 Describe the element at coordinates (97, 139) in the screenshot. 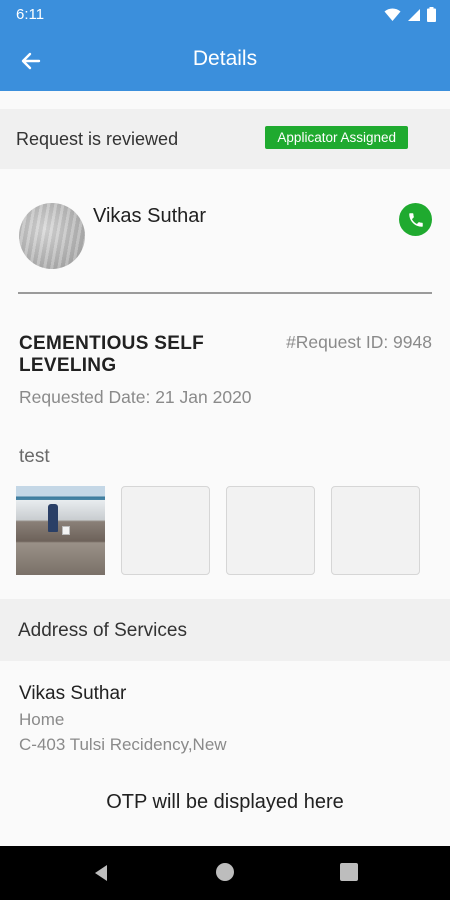

I see `request-status-text: Request is reviewed` at that location.